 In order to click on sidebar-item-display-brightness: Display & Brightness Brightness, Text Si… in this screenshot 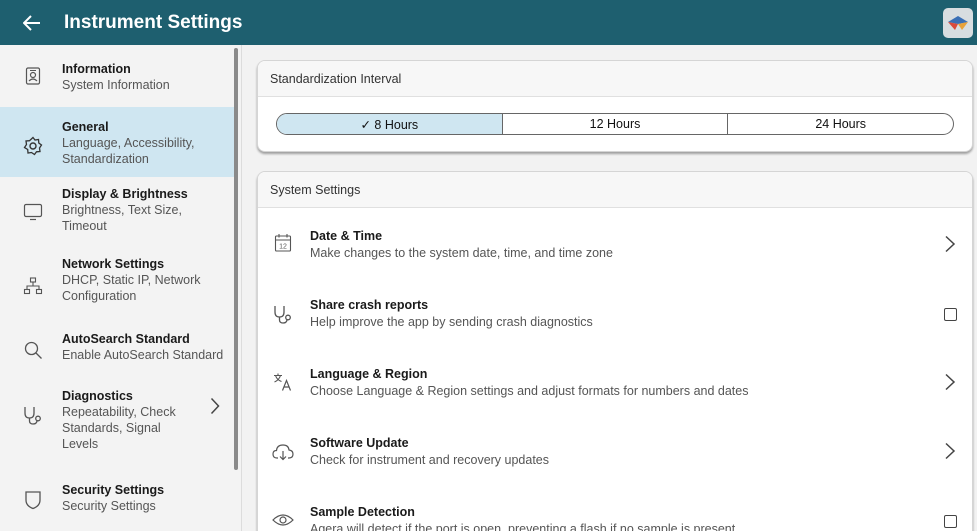, I will do `click(119, 212)`.